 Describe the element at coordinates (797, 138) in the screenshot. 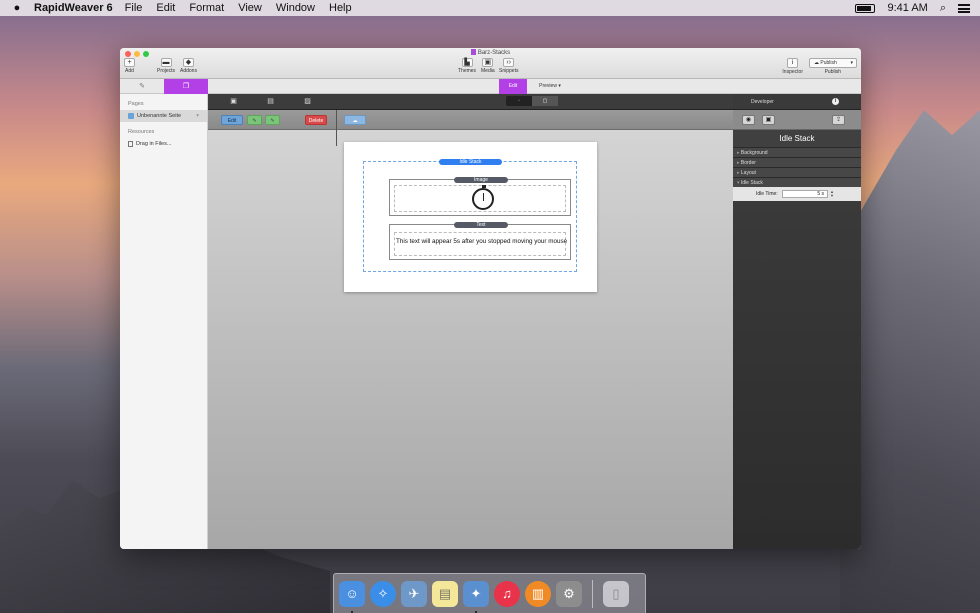

I see `inspector-title: Idle Stack` at that location.